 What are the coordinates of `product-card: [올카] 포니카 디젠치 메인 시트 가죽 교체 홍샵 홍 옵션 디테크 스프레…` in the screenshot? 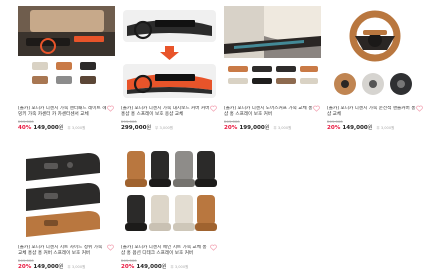 It's located at (169, 208).